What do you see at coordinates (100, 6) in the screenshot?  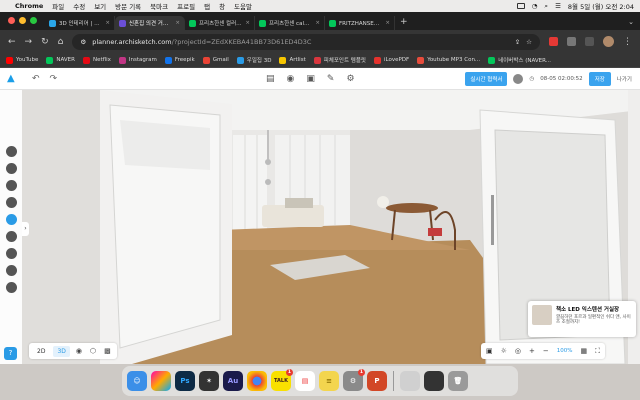 I see `menu-item-view: 보기` at bounding box center [100, 6].